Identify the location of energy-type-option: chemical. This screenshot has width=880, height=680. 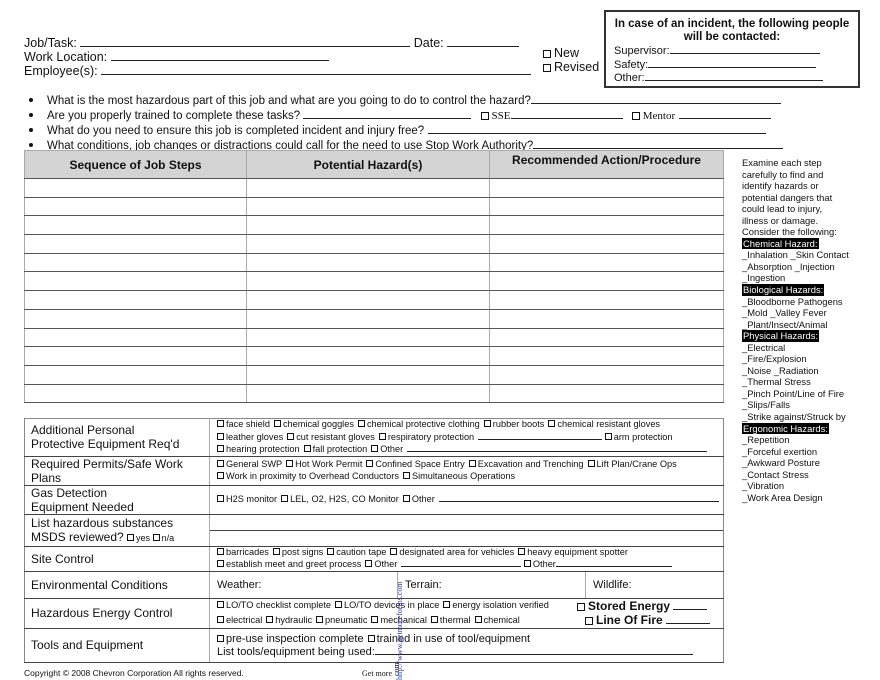
(497, 620).